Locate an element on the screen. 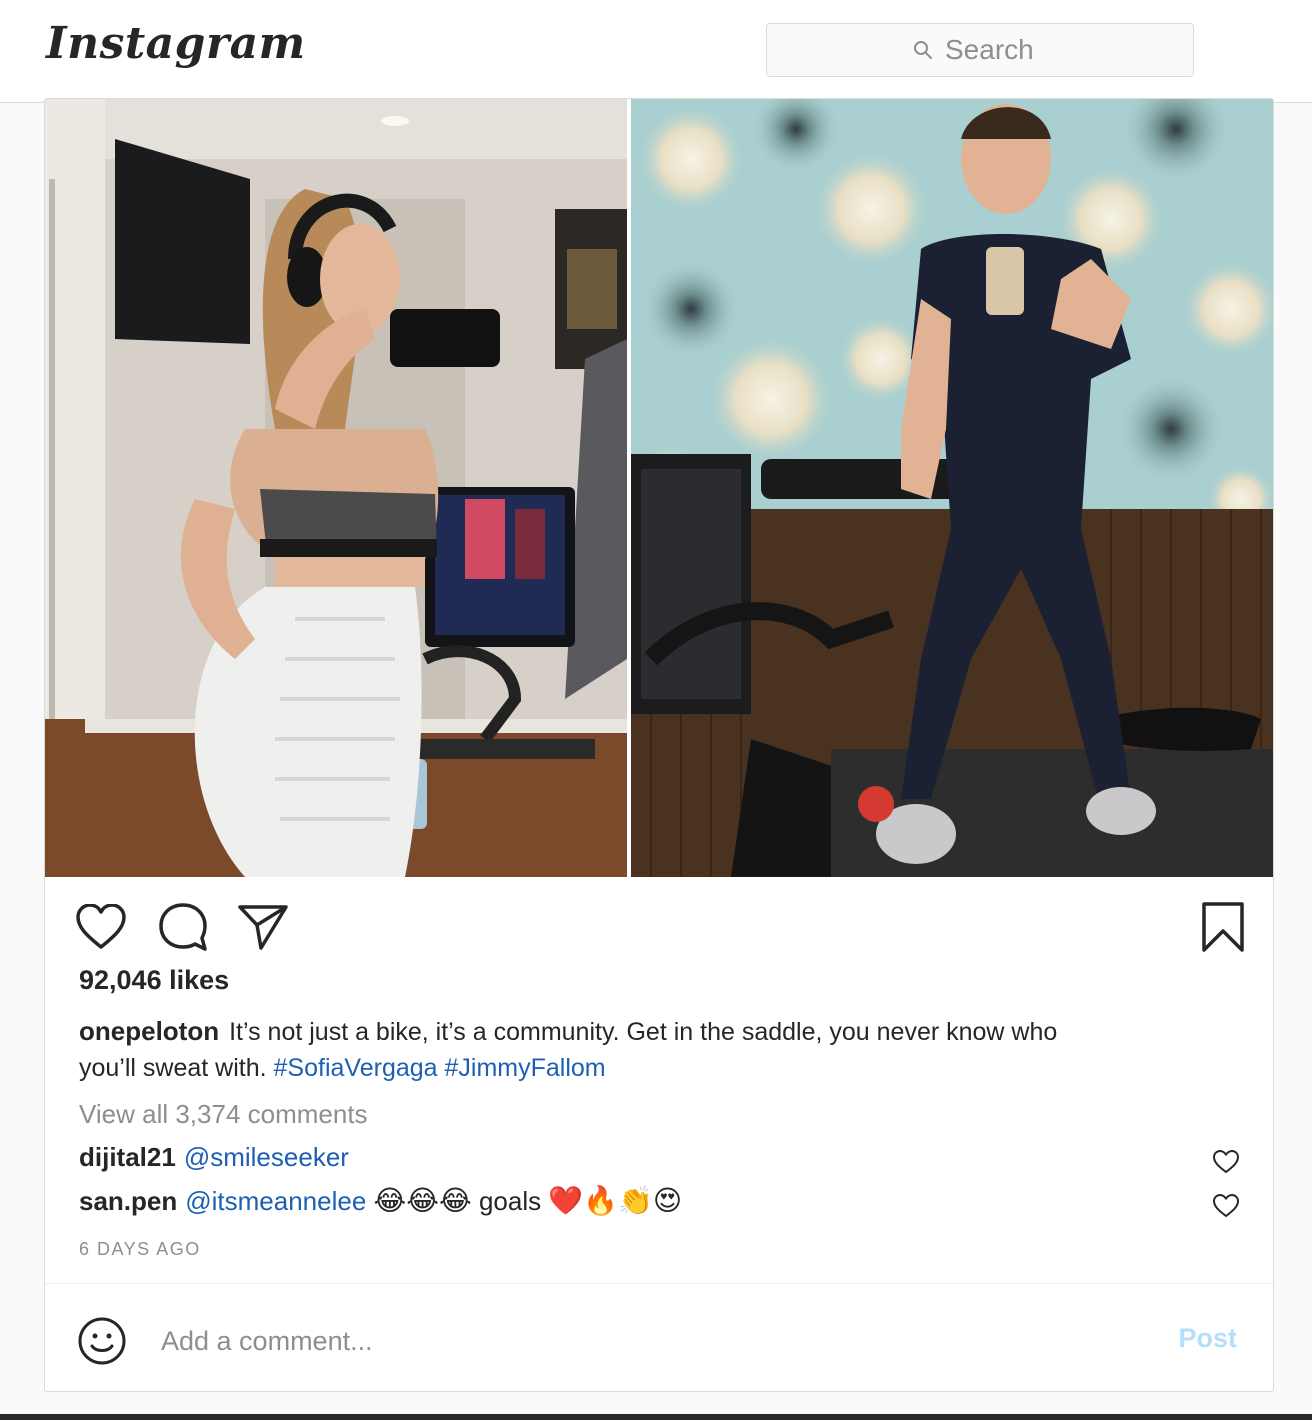  instagram-logo: Instagram is located at coordinates (176, 43).